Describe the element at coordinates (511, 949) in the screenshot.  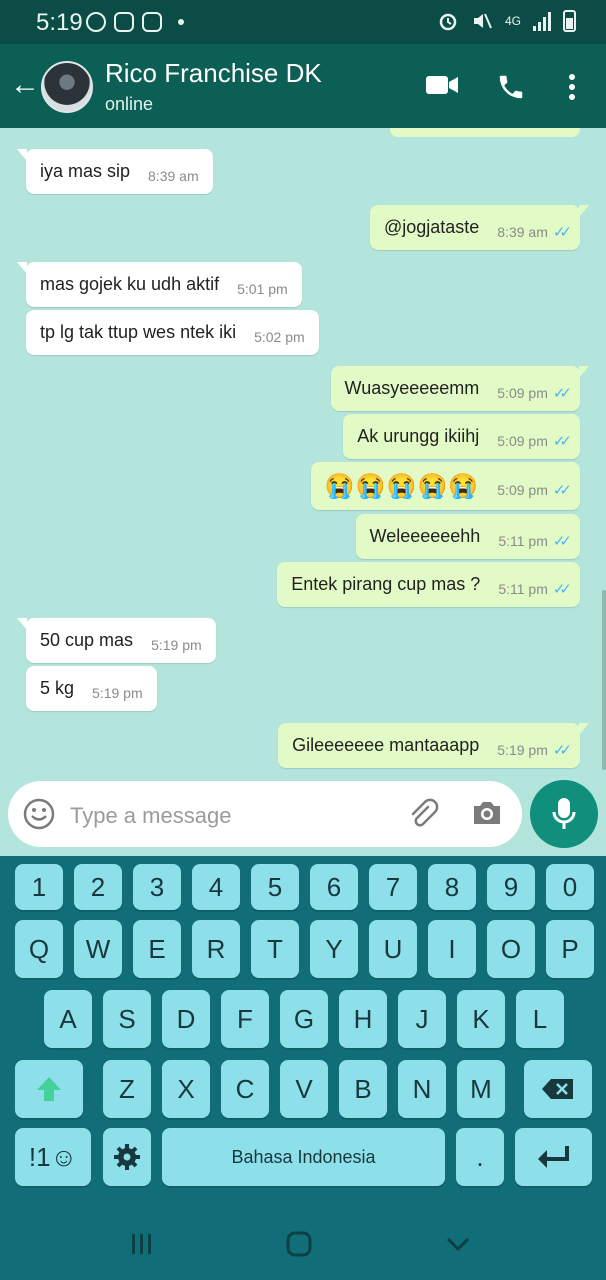
I see `key-o: O` at that location.